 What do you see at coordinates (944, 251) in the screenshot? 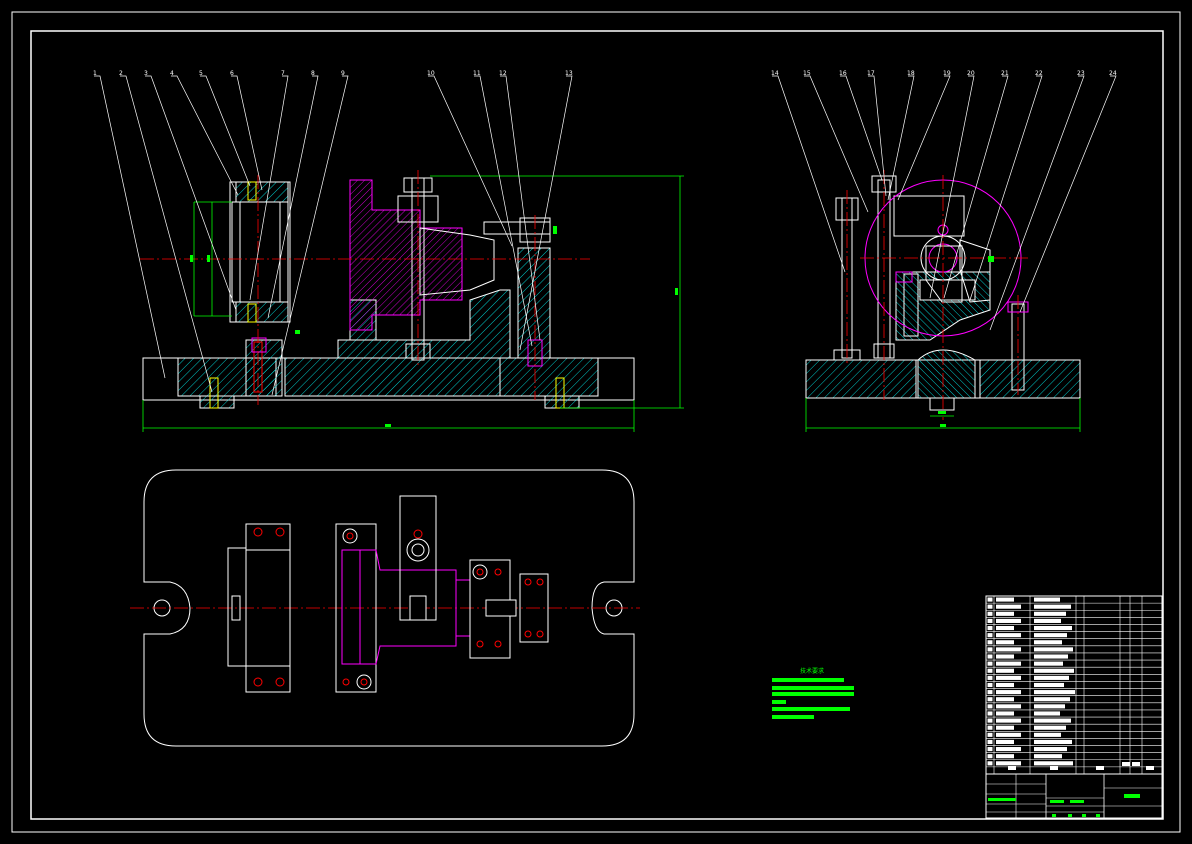
I see `side-section-view: 14 15 16 17 18 19 20 21 22 23 24` at bounding box center [944, 251].